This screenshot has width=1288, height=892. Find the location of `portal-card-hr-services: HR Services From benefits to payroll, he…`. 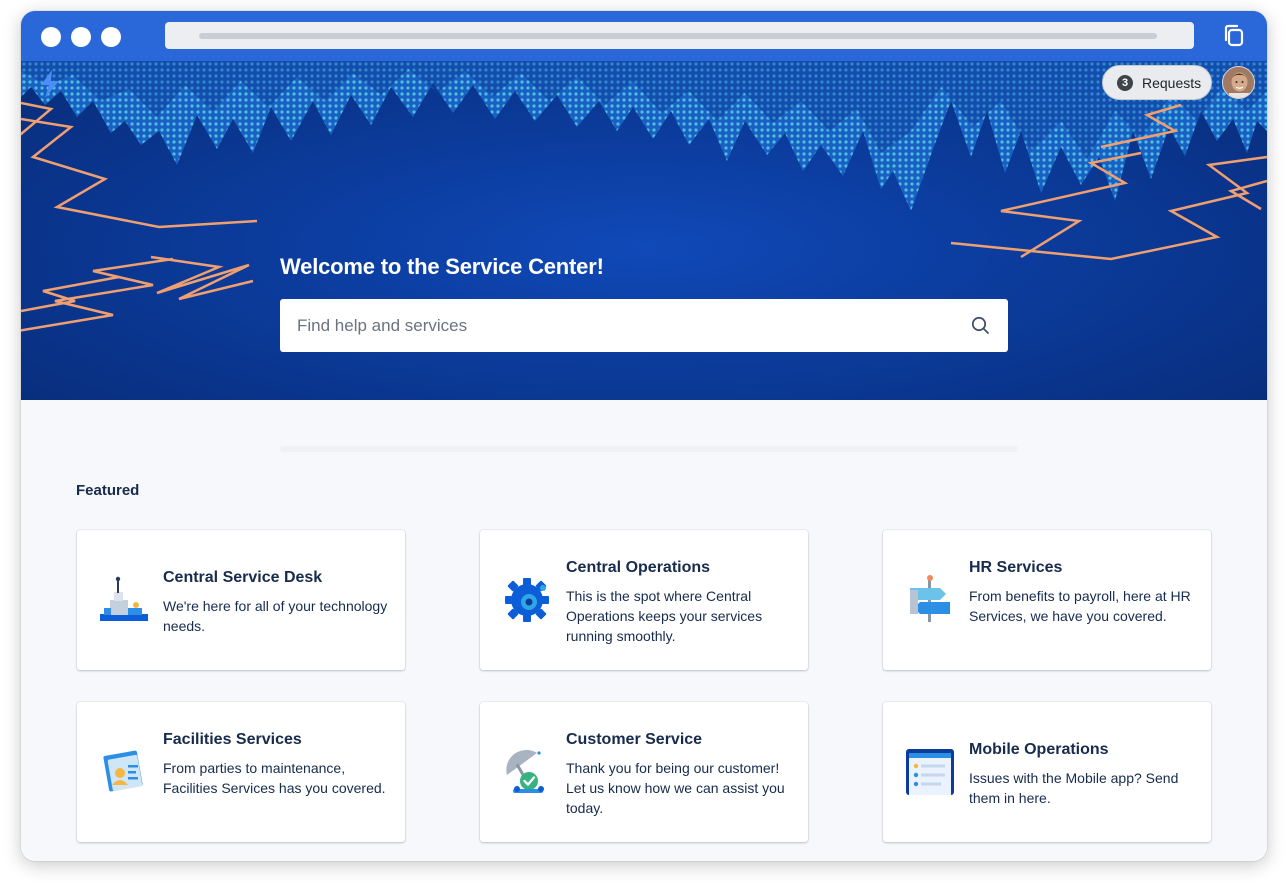

portal-card-hr-services: HR Services From benefits to payroll, he… is located at coordinates (1047, 600).